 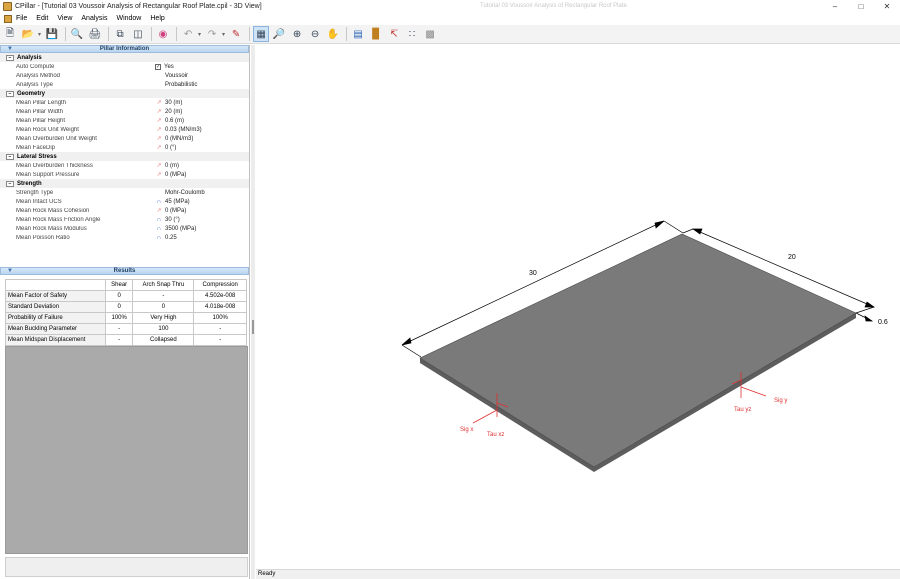 What do you see at coordinates (38, 75) in the screenshot?
I see `property-name: Analysis Method` at bounding box center [38, 75].